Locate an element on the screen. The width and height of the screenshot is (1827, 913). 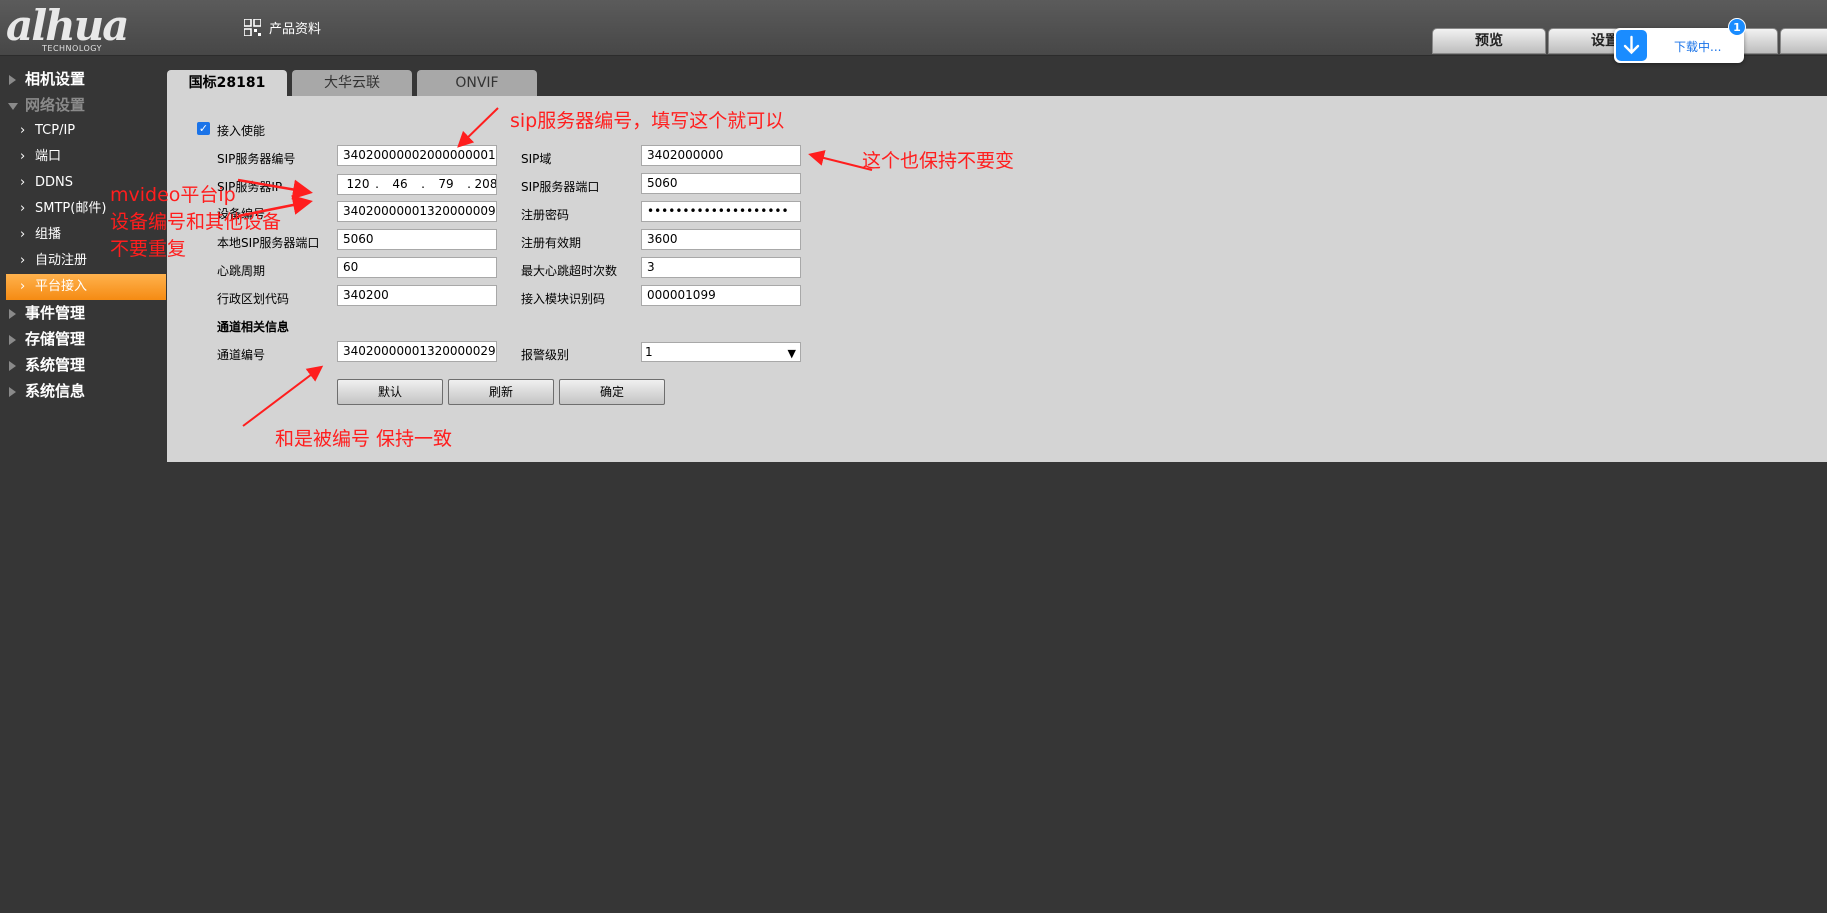
sidebar-item-label: 存储管理 is located at coordinates (55, 339).